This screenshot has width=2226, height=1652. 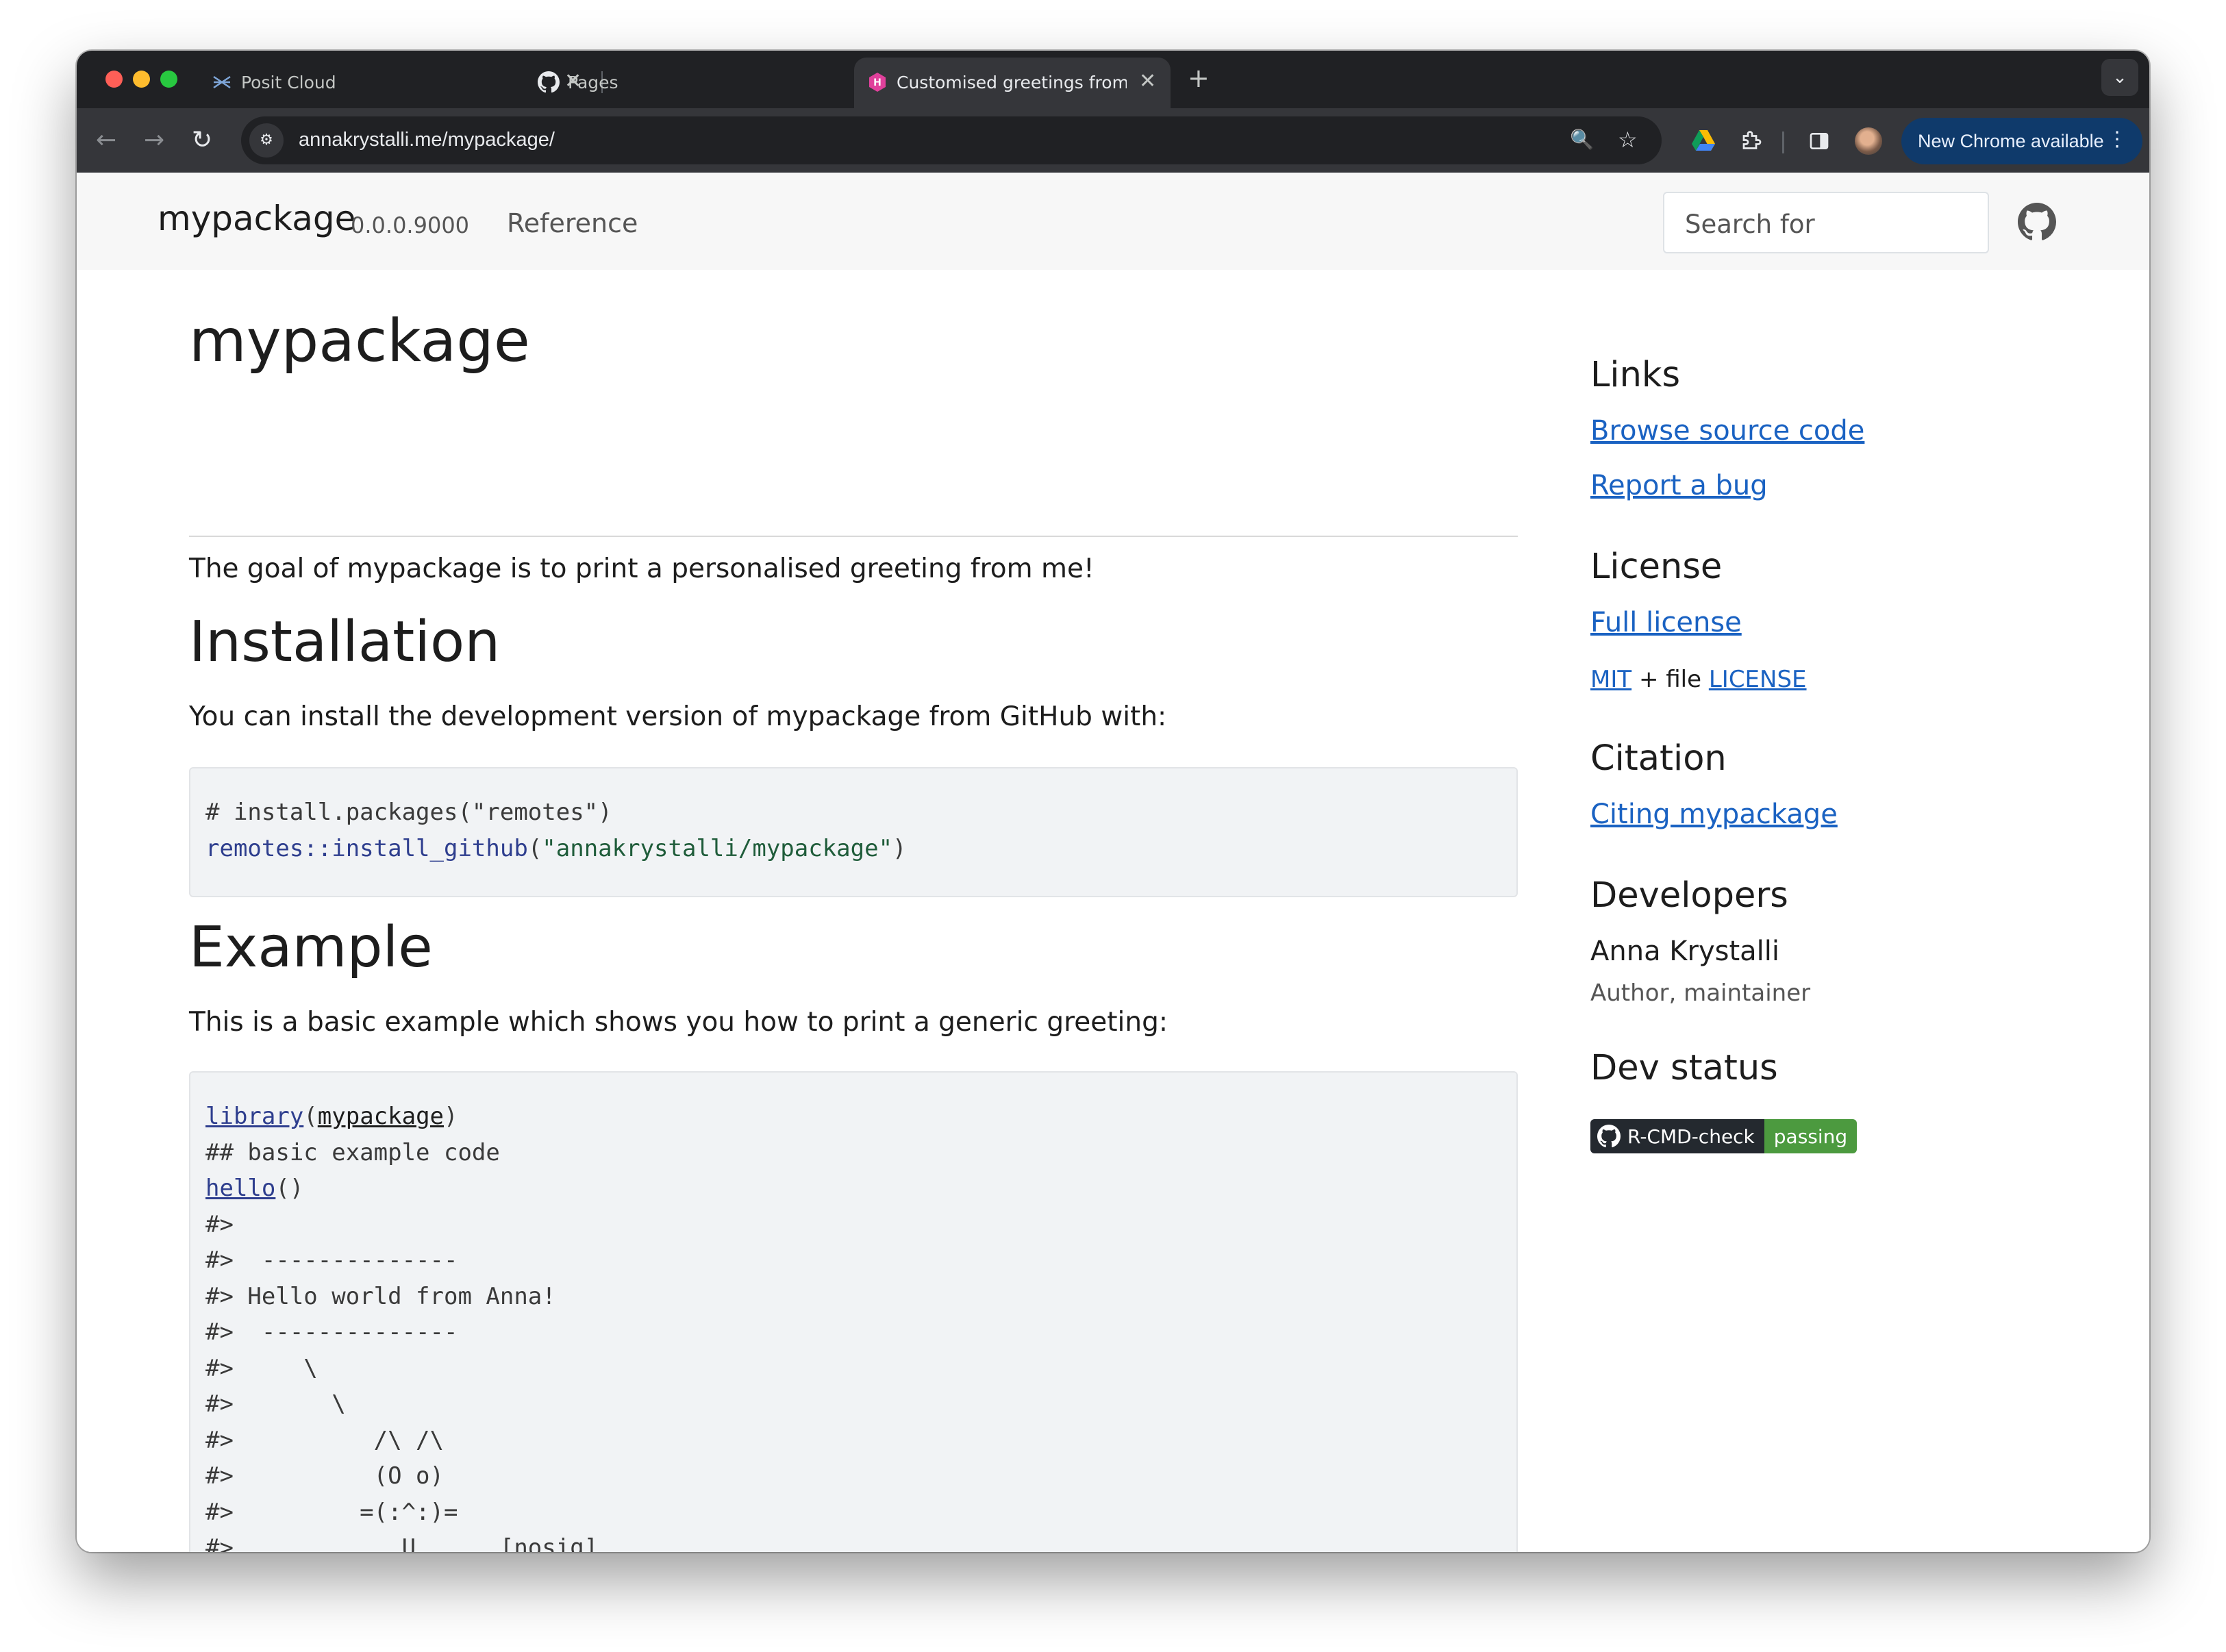 What do you see at coordinates (311, 947) in the screenshot?
I see `example-heading: Example` at bounding box center [311, 947].